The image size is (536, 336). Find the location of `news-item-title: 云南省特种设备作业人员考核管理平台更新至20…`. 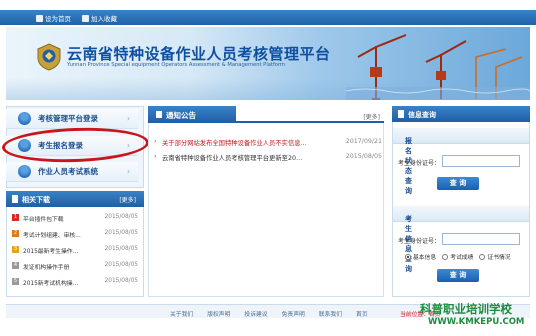

news-item-title: 云南省特种设备作业人员考核管理平台更新至20… is located at coordinates (232, 158).